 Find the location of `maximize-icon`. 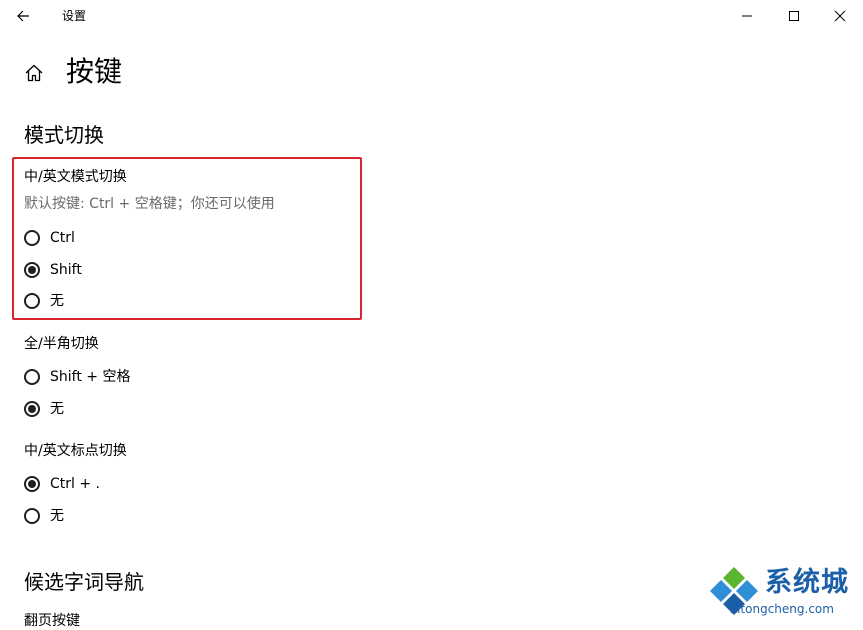

maximize-icon is located at coordinates (794, 16).